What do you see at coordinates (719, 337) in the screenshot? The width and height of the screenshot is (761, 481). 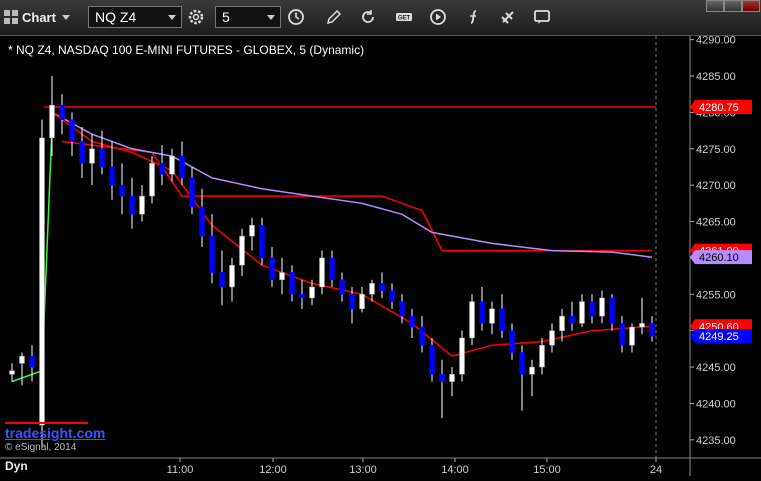 I see `price-tag-label: 4249.25` at bounding box center [719, 337].